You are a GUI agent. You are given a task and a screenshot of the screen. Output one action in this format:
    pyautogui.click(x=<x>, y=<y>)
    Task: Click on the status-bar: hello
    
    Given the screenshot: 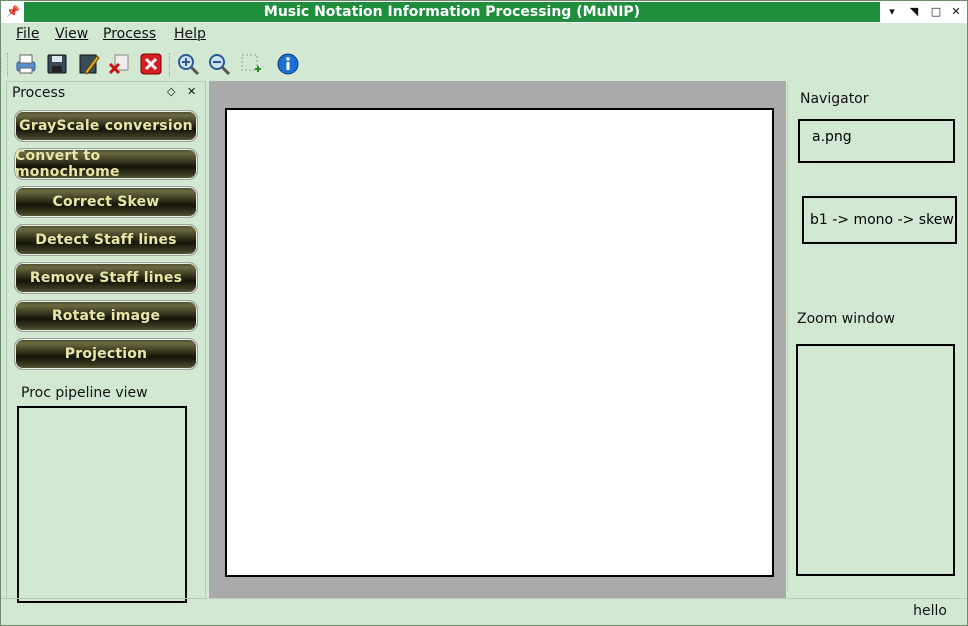 What is the action you would take?
    pyautogui.click(x=484, y=611)
    